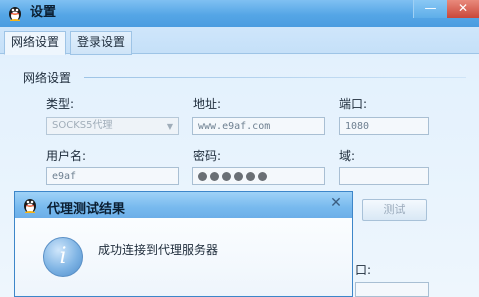  What do you see at coordinates (35, 43) in the screenshot?
I see `tab-network-settings: 网络设置` at bounding box center [35, 43].